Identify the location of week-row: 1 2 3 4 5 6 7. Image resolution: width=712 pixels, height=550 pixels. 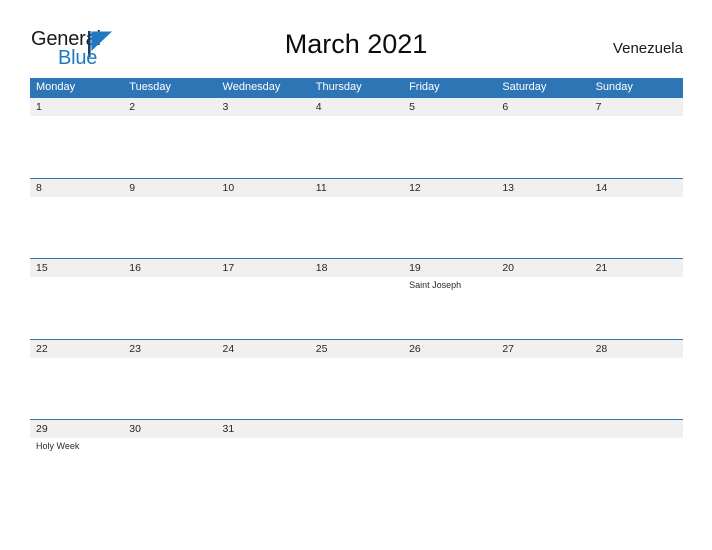
(356, 137).